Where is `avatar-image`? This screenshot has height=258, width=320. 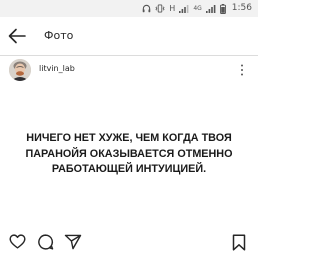 avatar-image is located at coordinates (20, 70).